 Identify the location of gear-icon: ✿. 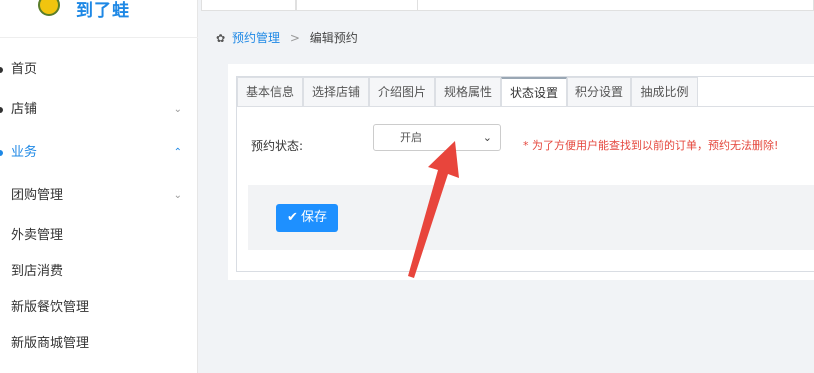
(221, 38).